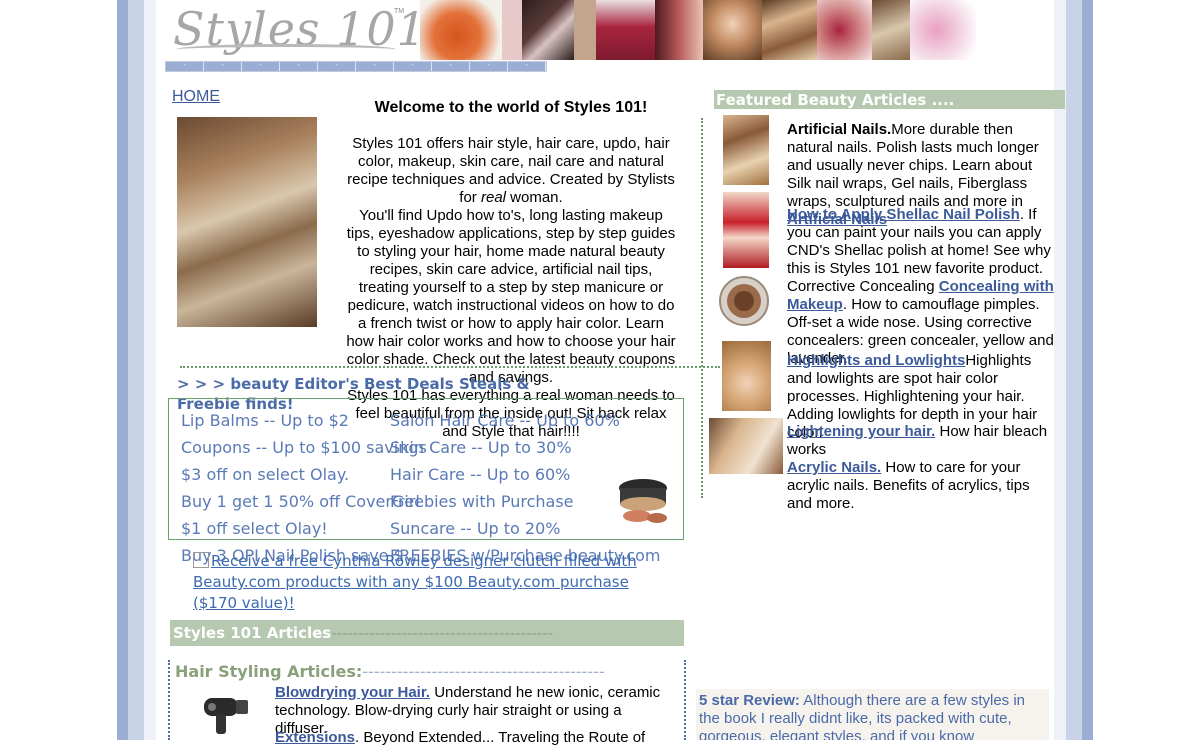  I want to click on banner-brushes-image, so click(548, 30).